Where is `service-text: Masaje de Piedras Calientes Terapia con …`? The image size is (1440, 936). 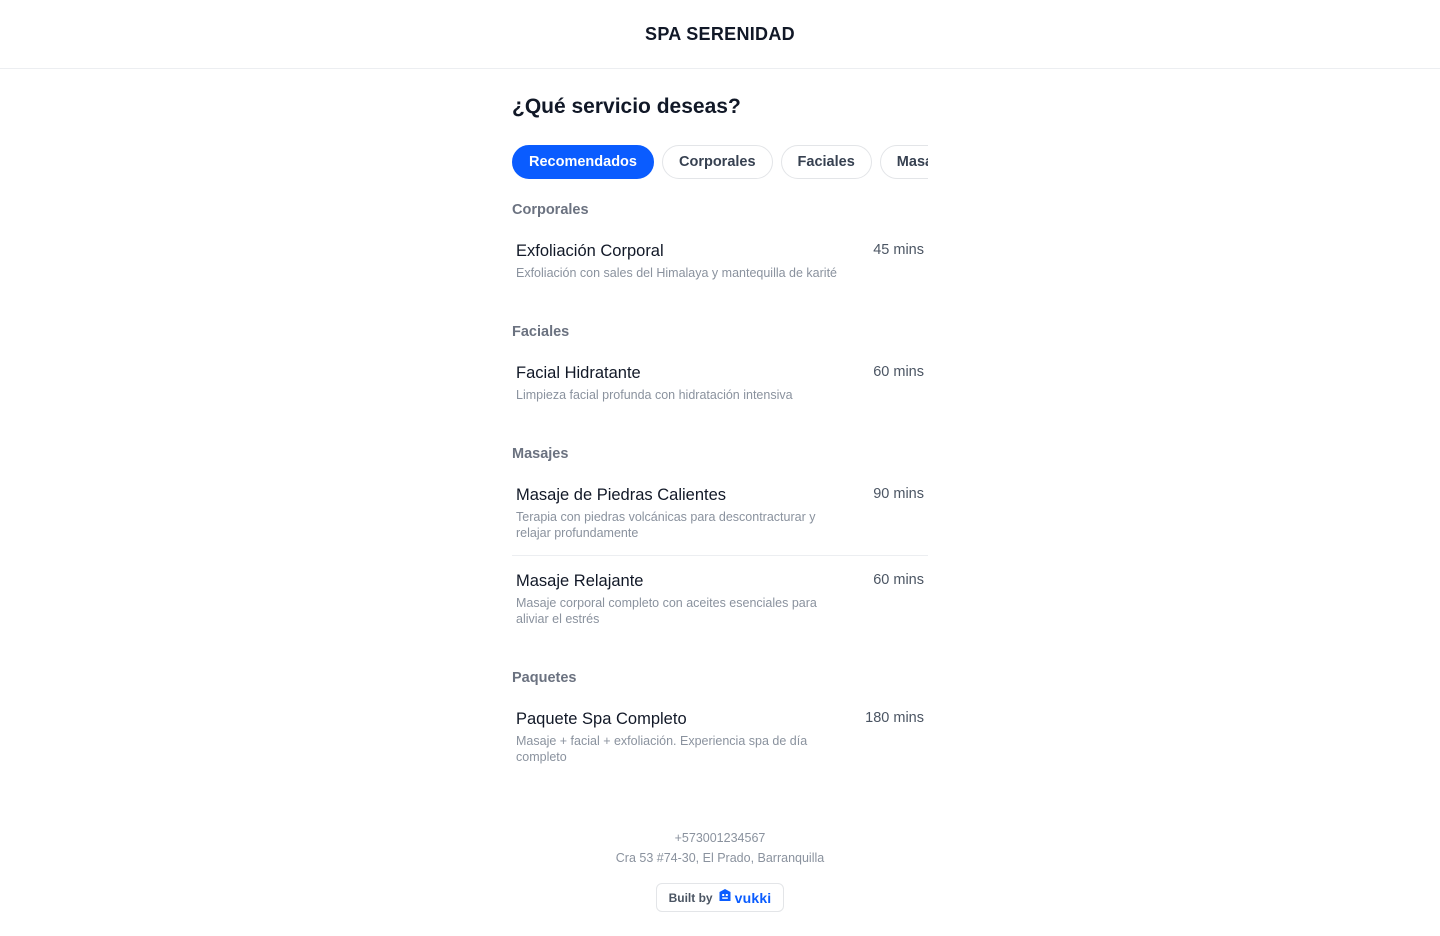 service-text: Masaje de Piedras Calientes Terapia con … is located at coordinates (681, 513).